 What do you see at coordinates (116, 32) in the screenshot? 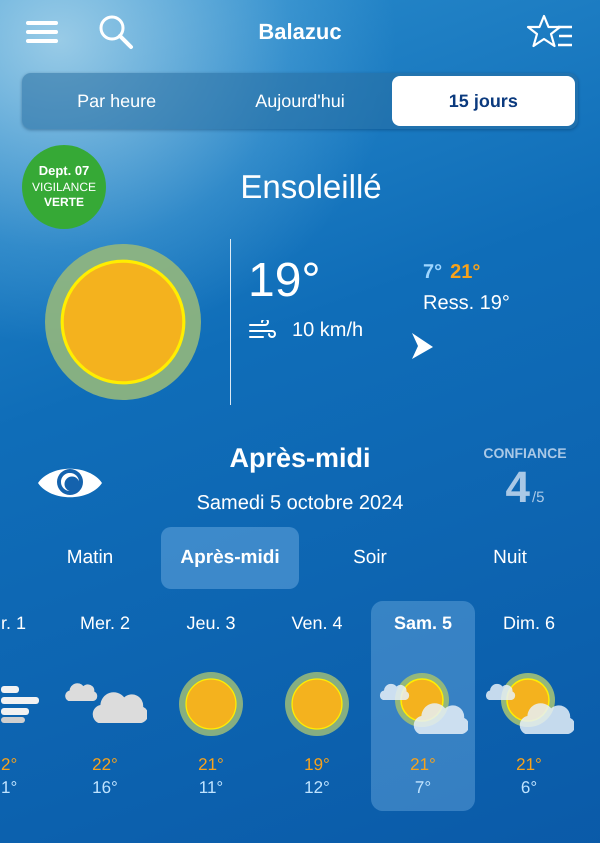
I see `search-icon` at bounding box center [116, 32].